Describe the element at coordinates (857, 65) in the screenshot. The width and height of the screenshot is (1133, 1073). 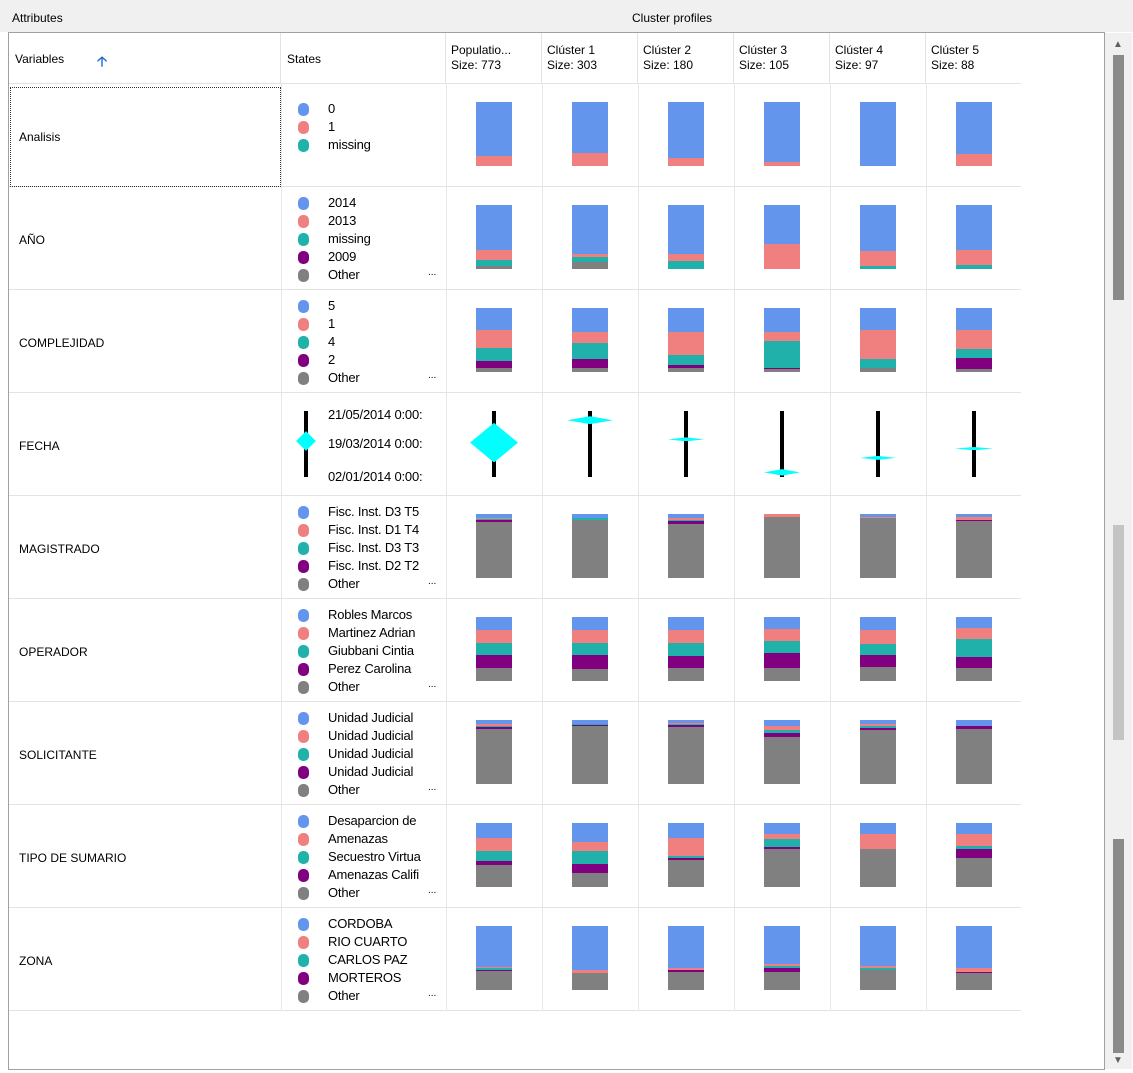
I see `cluster-size: Size: 97` at that location.